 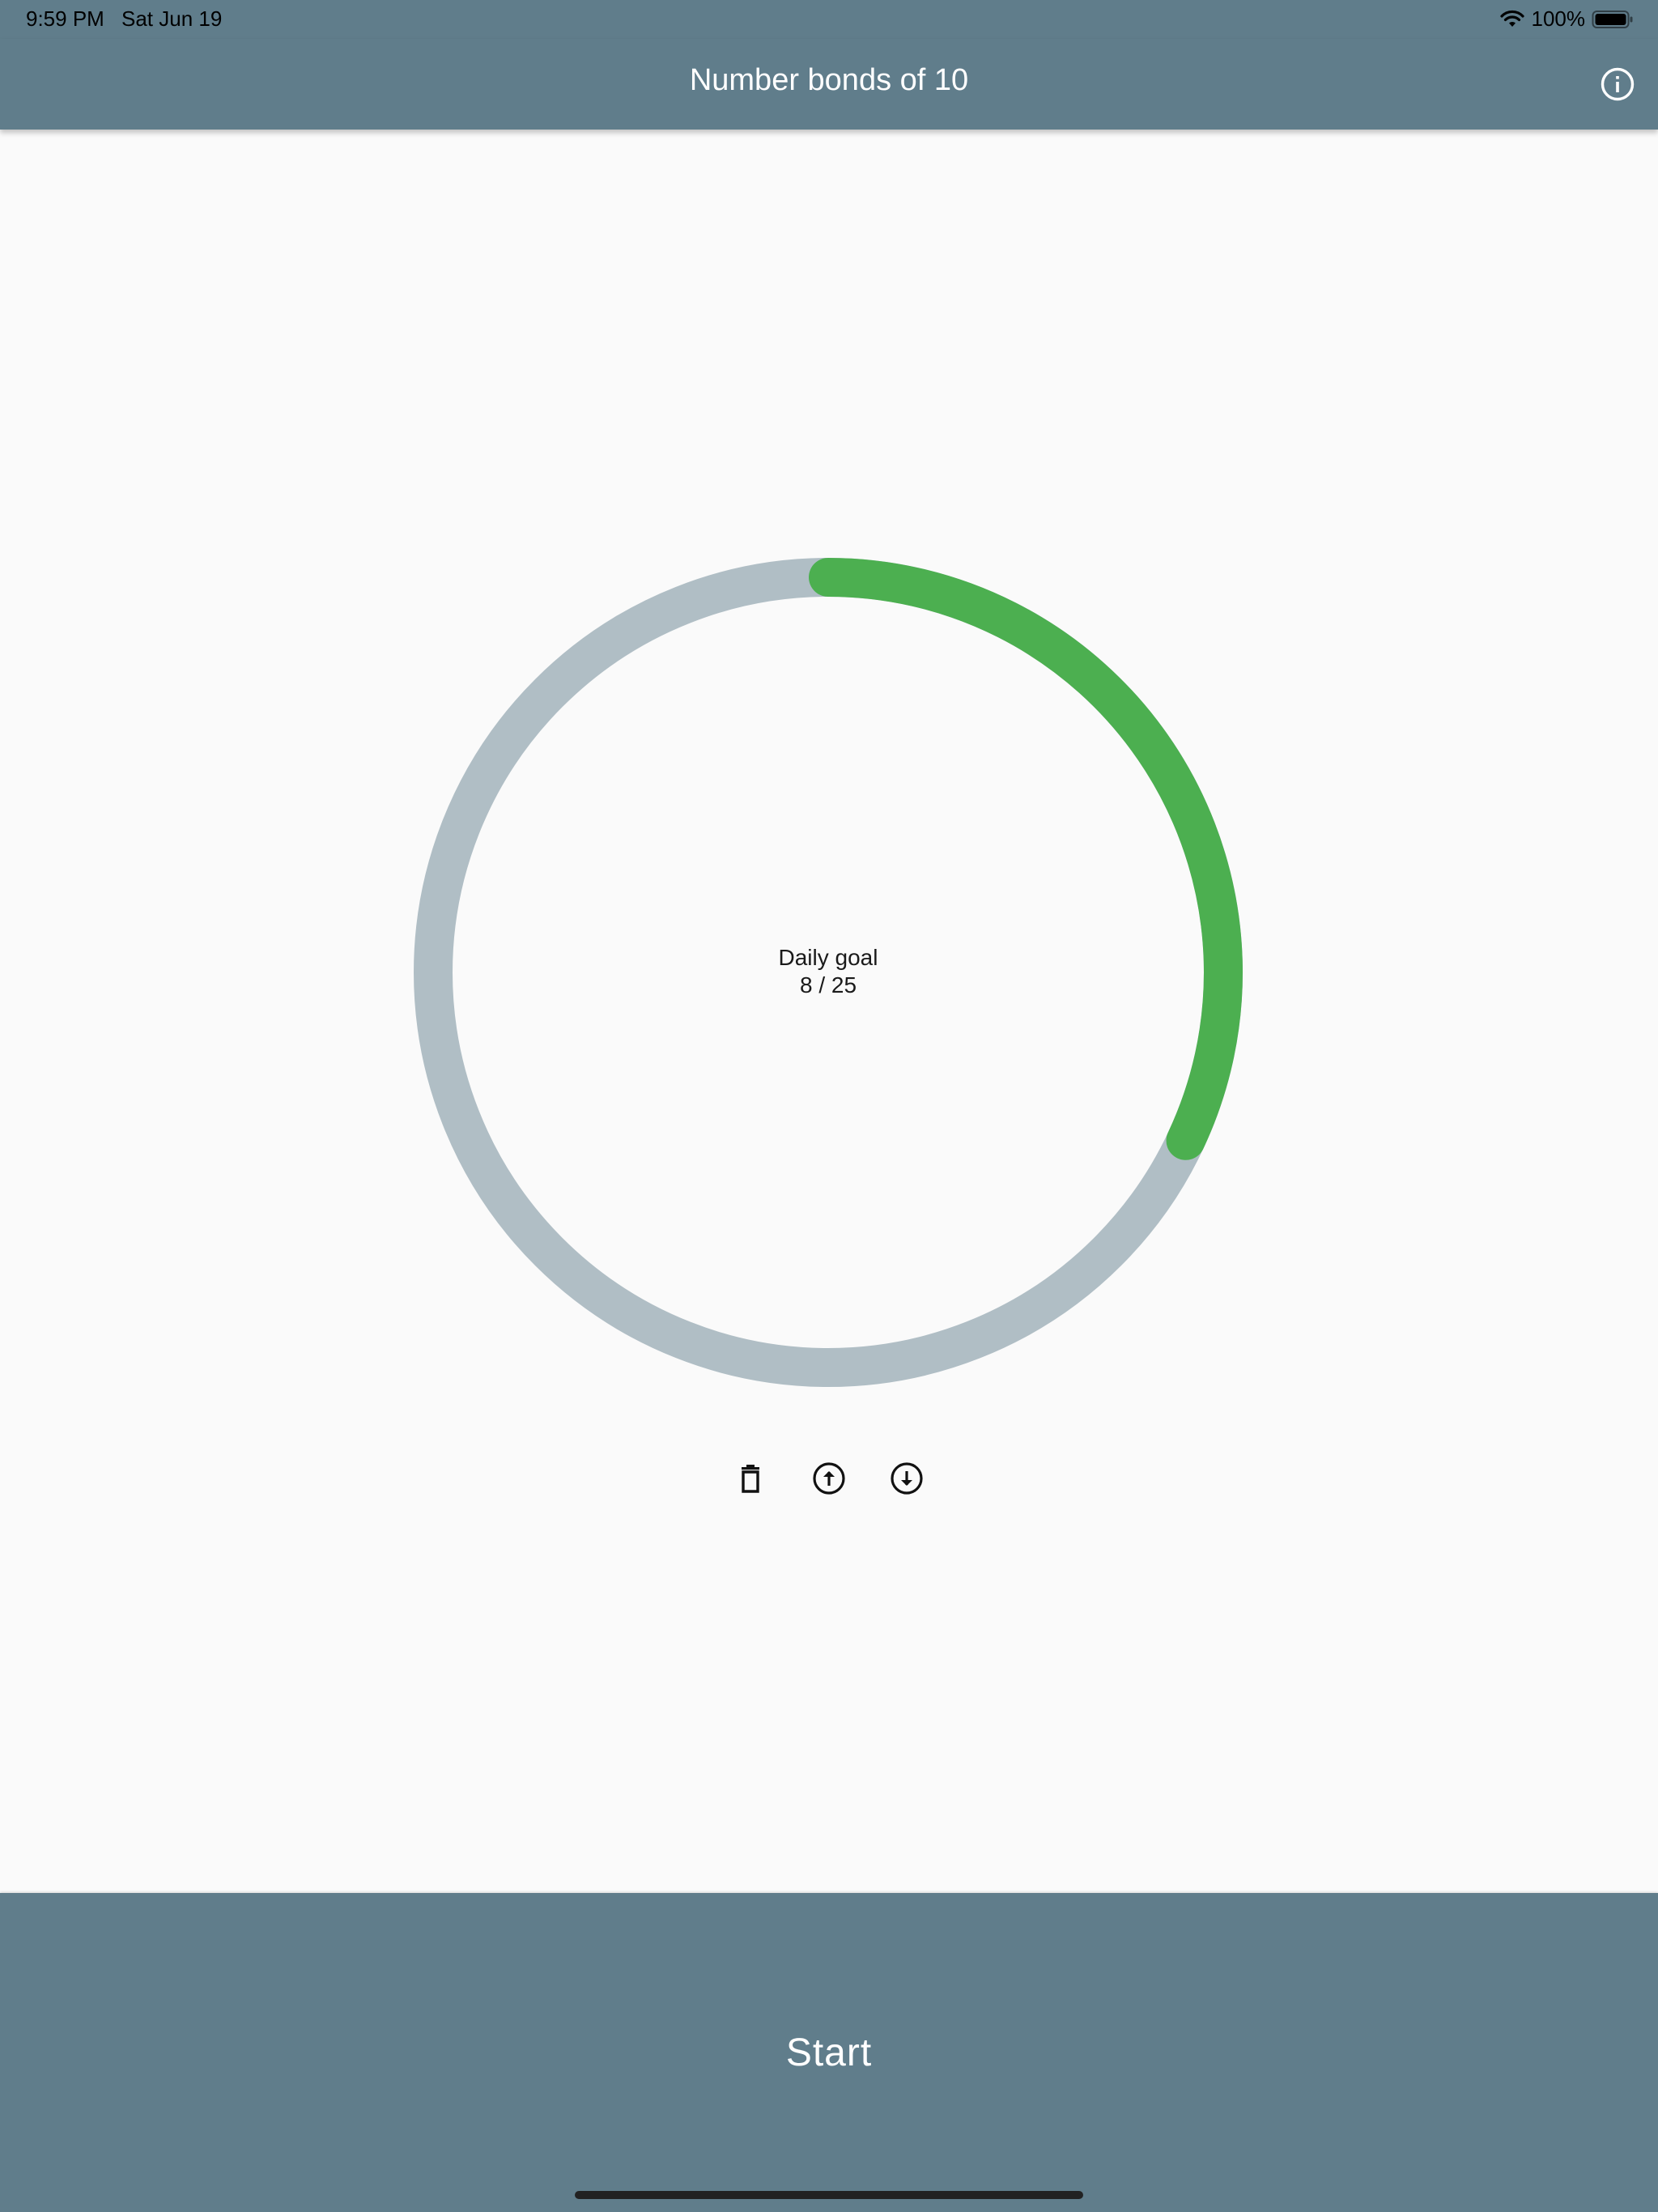 I want to click on goal-text: Daily goal 8 / 25, so click(x=828, y=971).